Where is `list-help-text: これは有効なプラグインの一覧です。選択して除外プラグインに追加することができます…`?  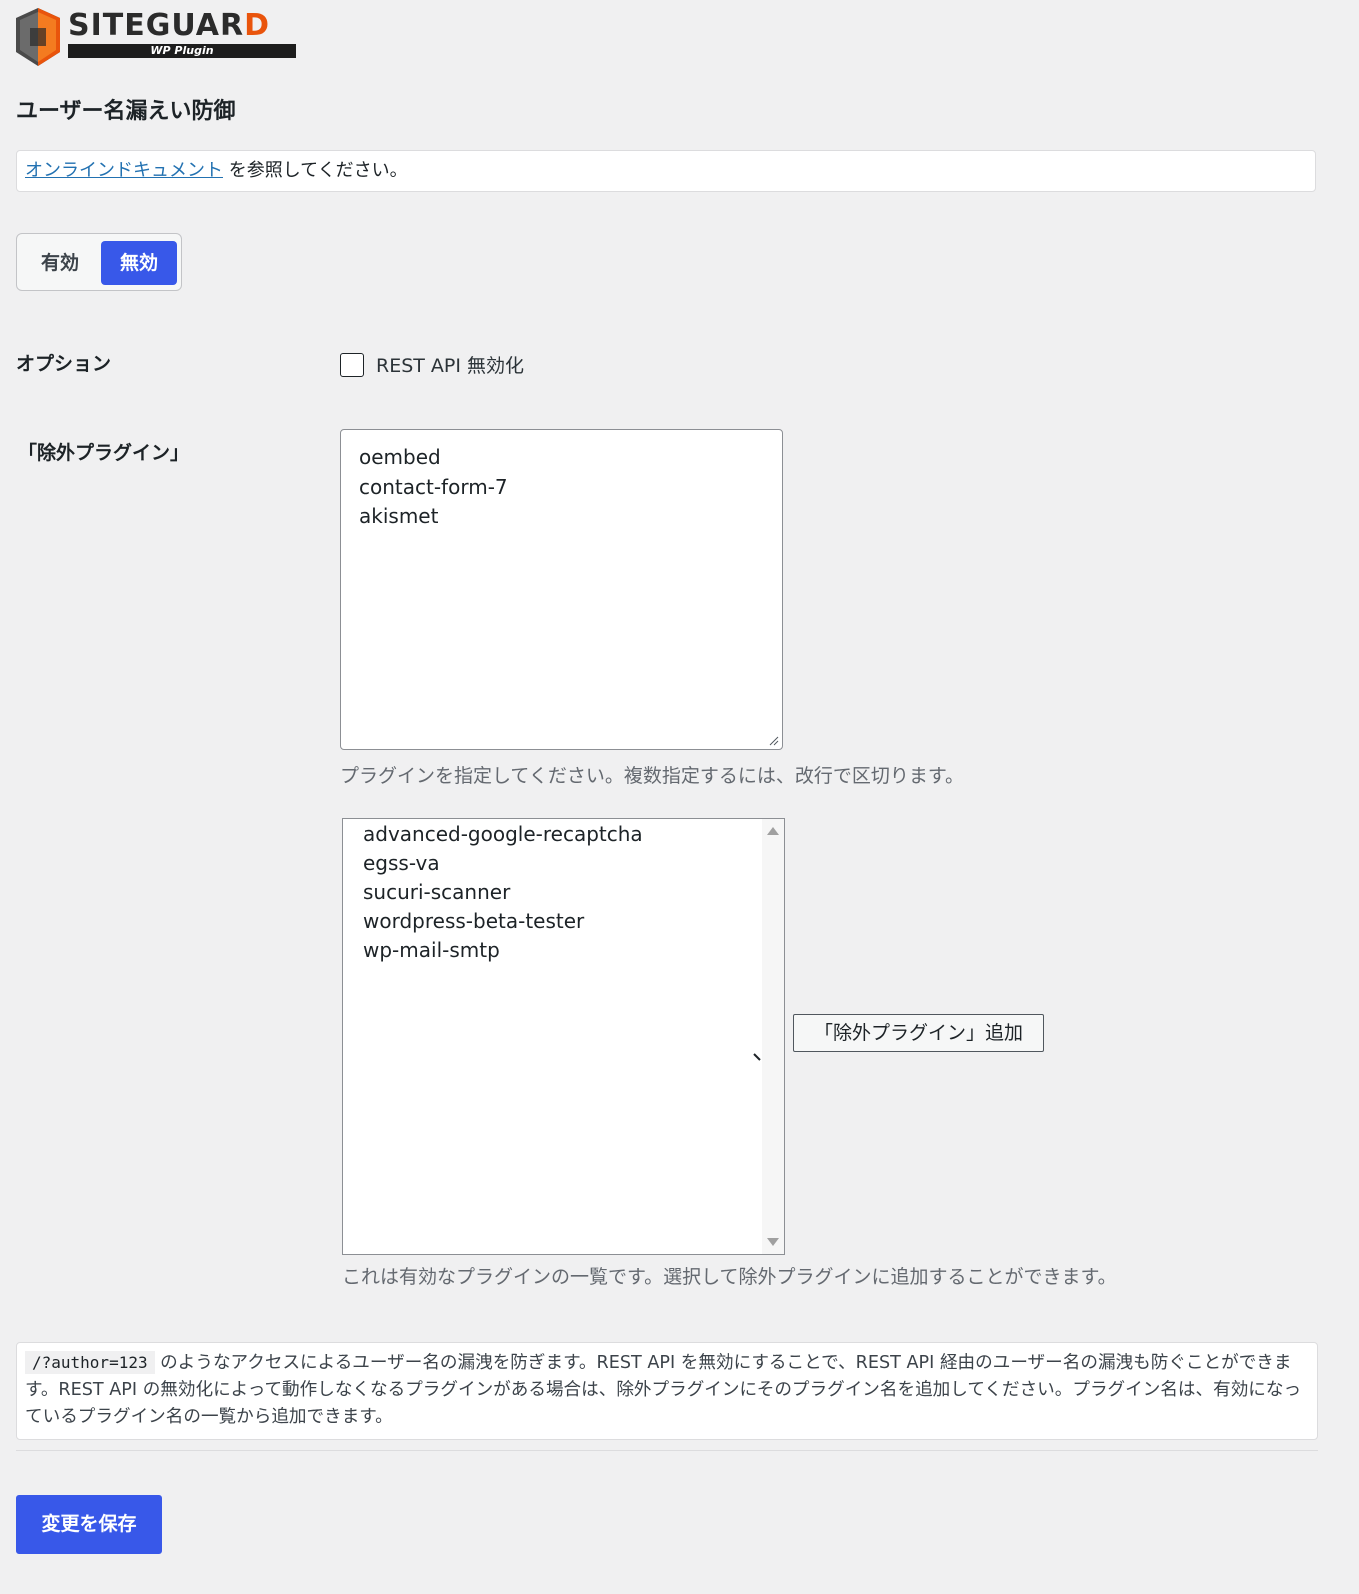 list-help-text: これは有効なプラグインの一覧です。選択して除外プラグインに追加することができます… is located at coordinates (729, 1277).